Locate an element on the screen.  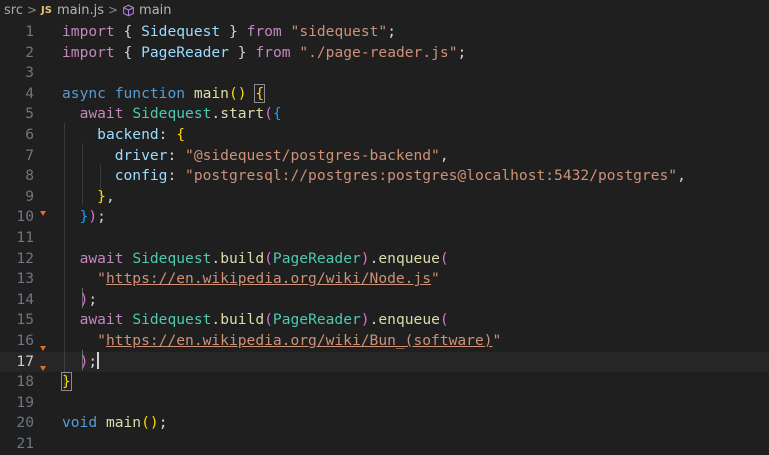
code-line: 6 backend: { is located at coordinates (384, 135).